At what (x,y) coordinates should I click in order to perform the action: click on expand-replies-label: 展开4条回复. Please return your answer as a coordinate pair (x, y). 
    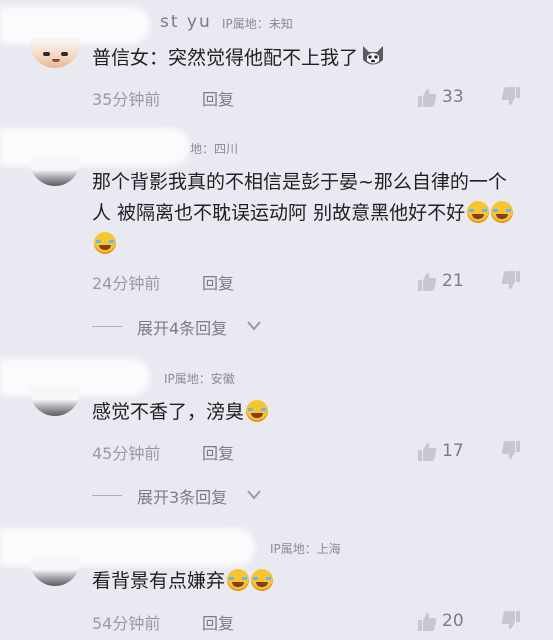
    Looking at the image, I should click on (182, 328).